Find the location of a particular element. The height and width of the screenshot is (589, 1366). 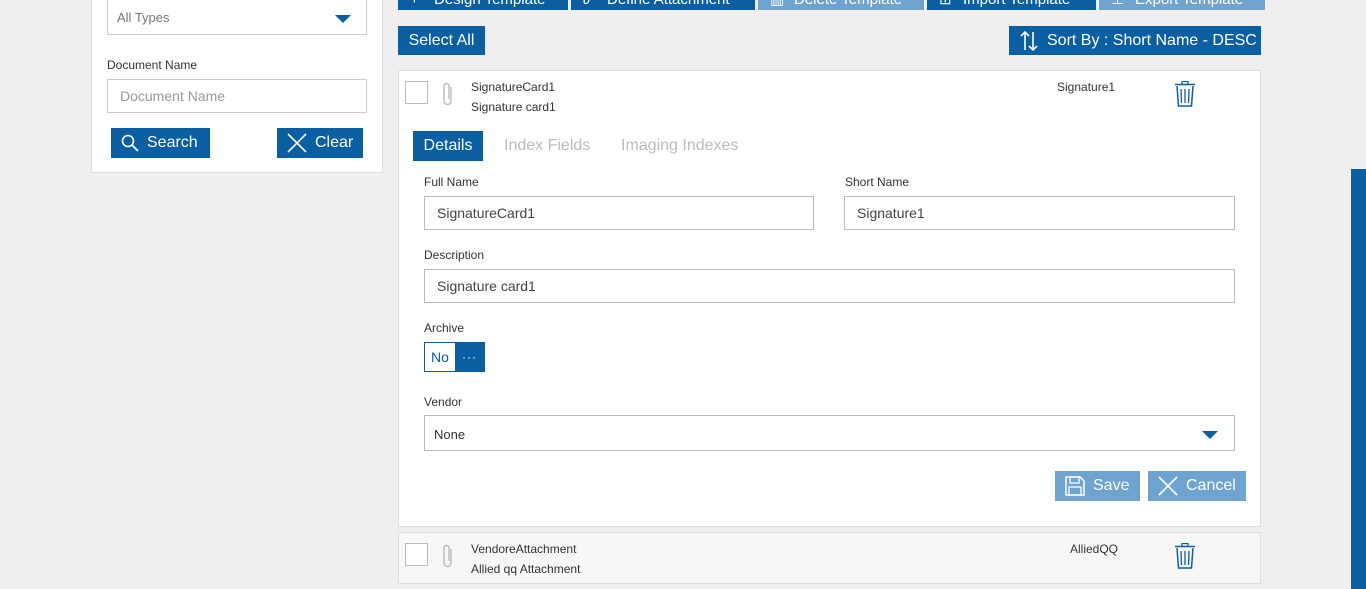

sort-button: Sort By : Short Name - DESC is located at coordinates (1135, 40).